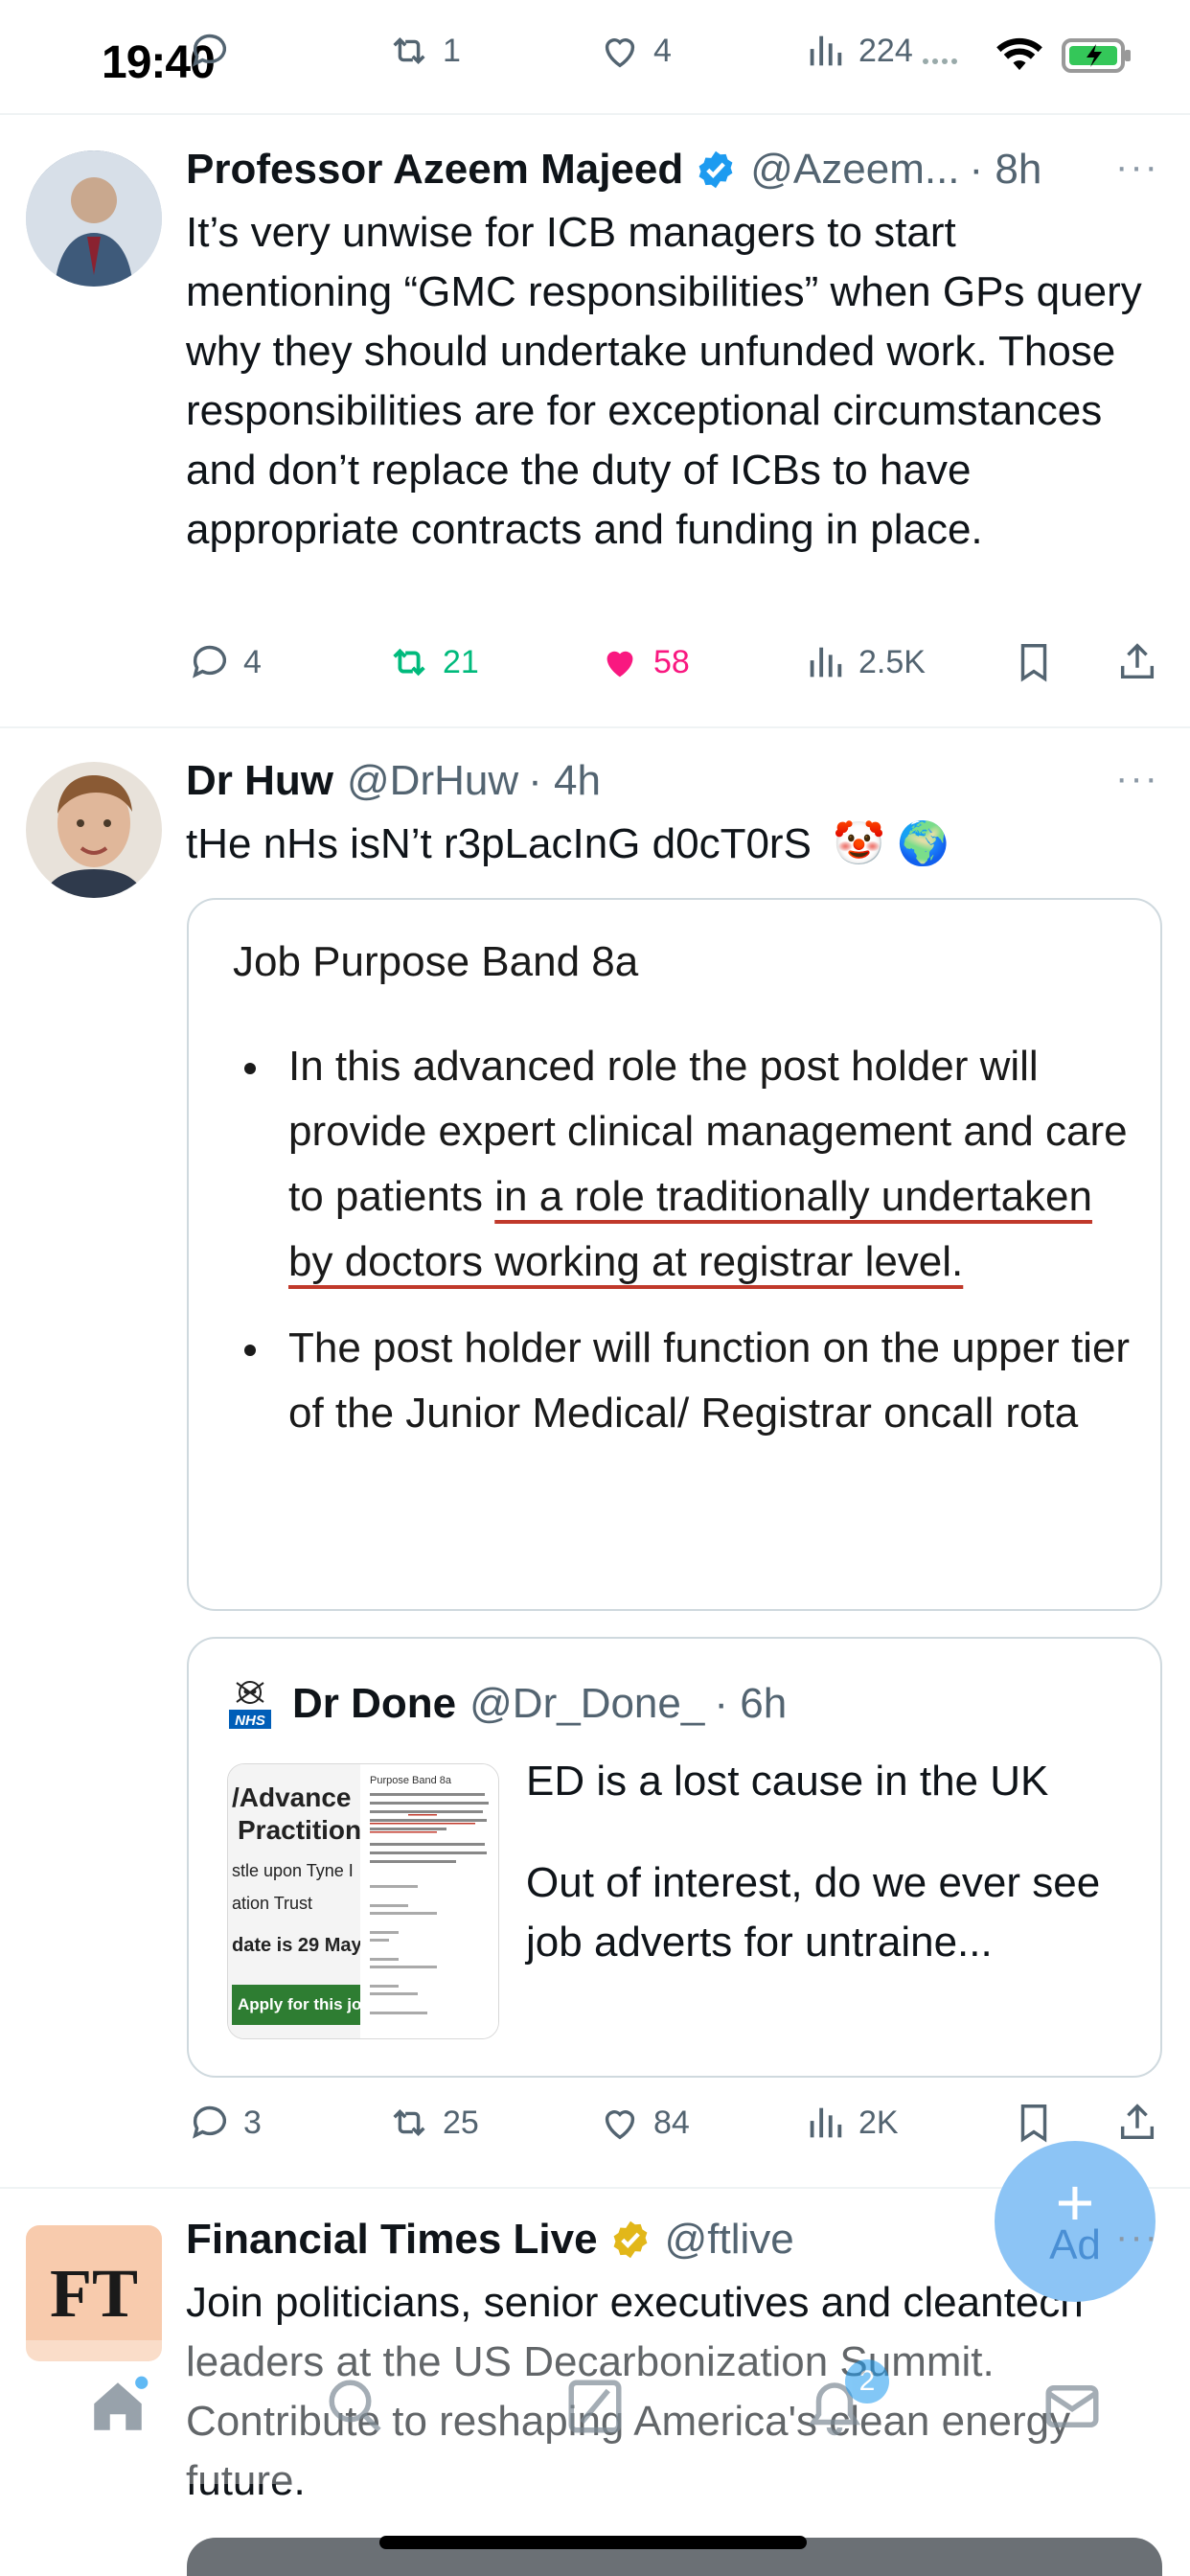 Image resolution: width=1190 pixels, height=2576 pixels. What do you see at coordinates (671, 2122) in the screenshot?
I see `like-count: 84` at bounding box center [671, 2122].